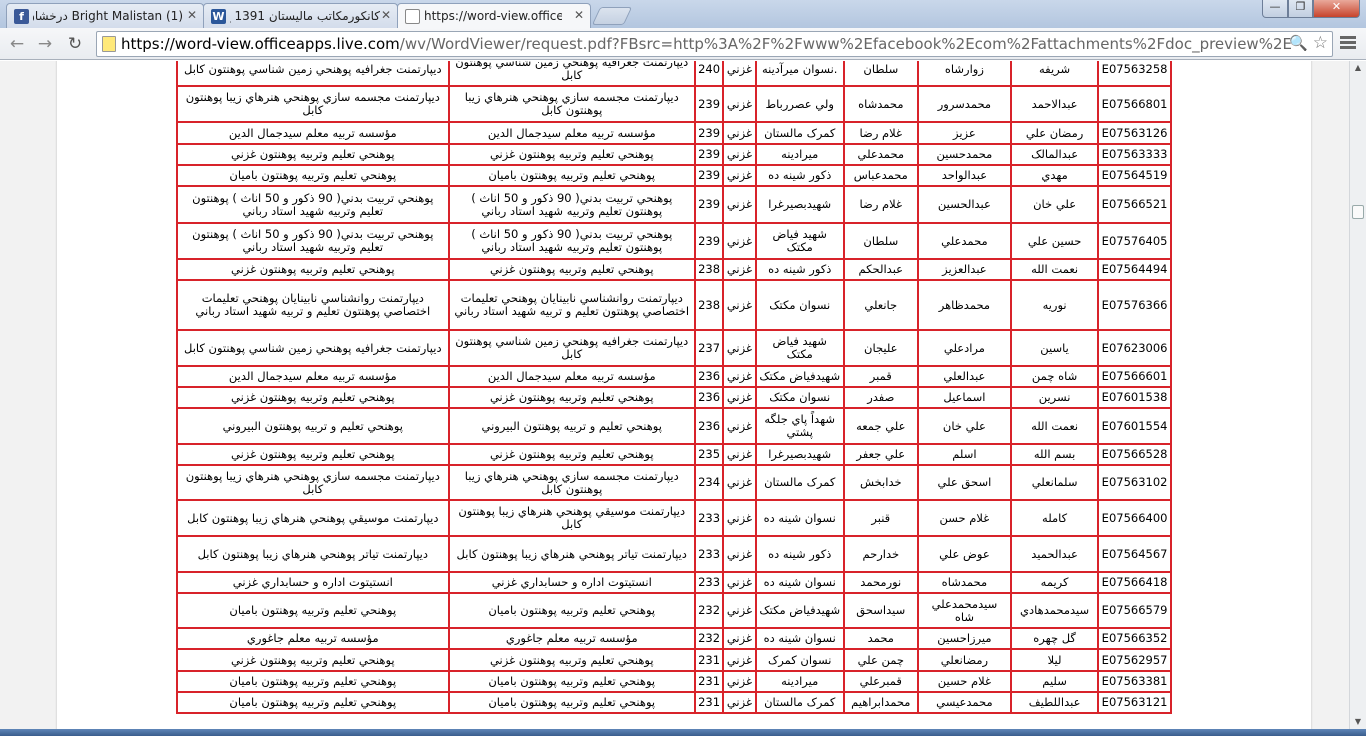  Describe the element at coordinates (880, 175) in the screenshot. I see `cell-grandfather-name: محمدعباس` at that location.